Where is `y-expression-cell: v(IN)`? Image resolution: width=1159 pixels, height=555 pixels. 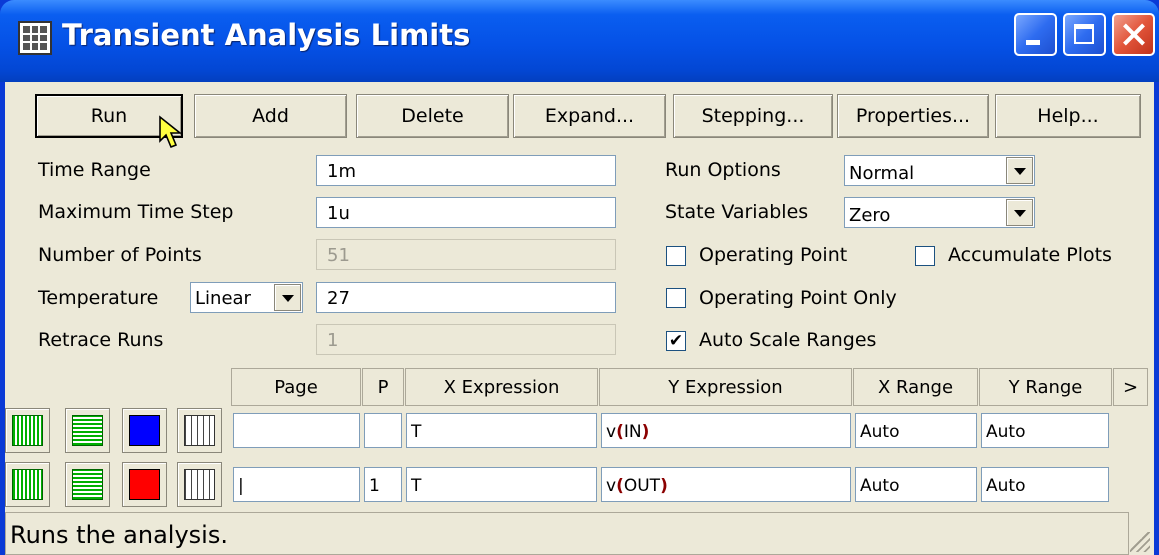
y-expression-cell: v(IN) is located at coordinates (726, 430).